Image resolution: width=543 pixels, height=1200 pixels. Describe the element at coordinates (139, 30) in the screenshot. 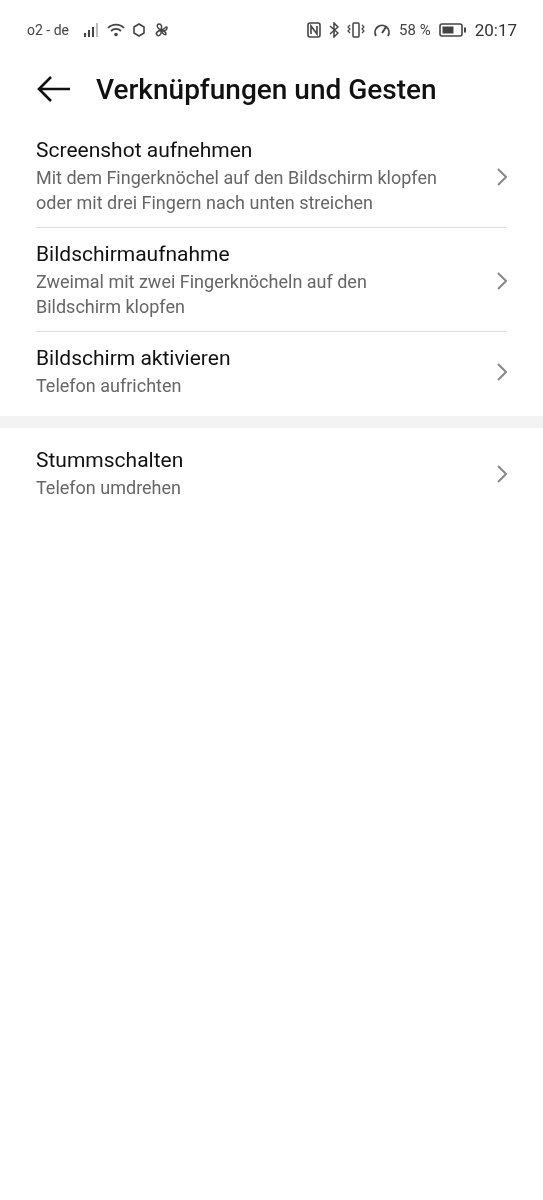

I see `hexagon-icon` at that location.